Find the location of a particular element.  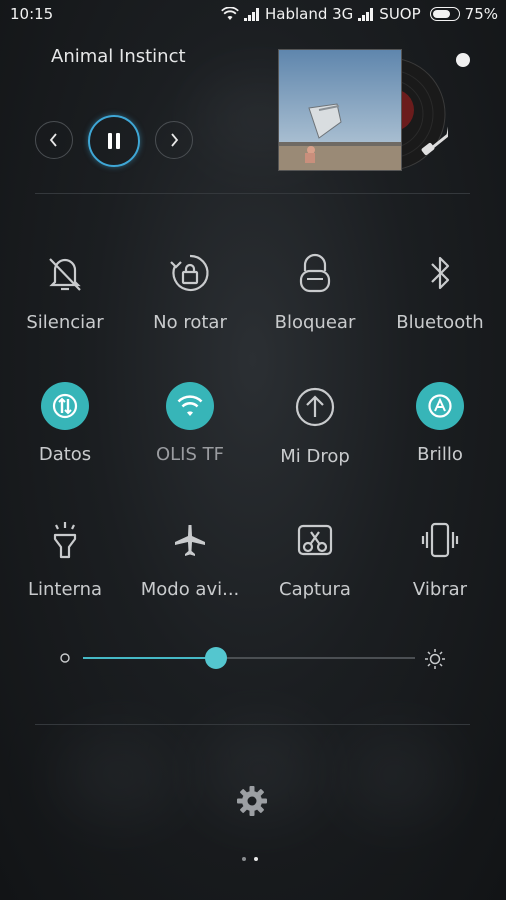

toggle-mi-drop: Mi Drop is located at coordinates (315, 424).